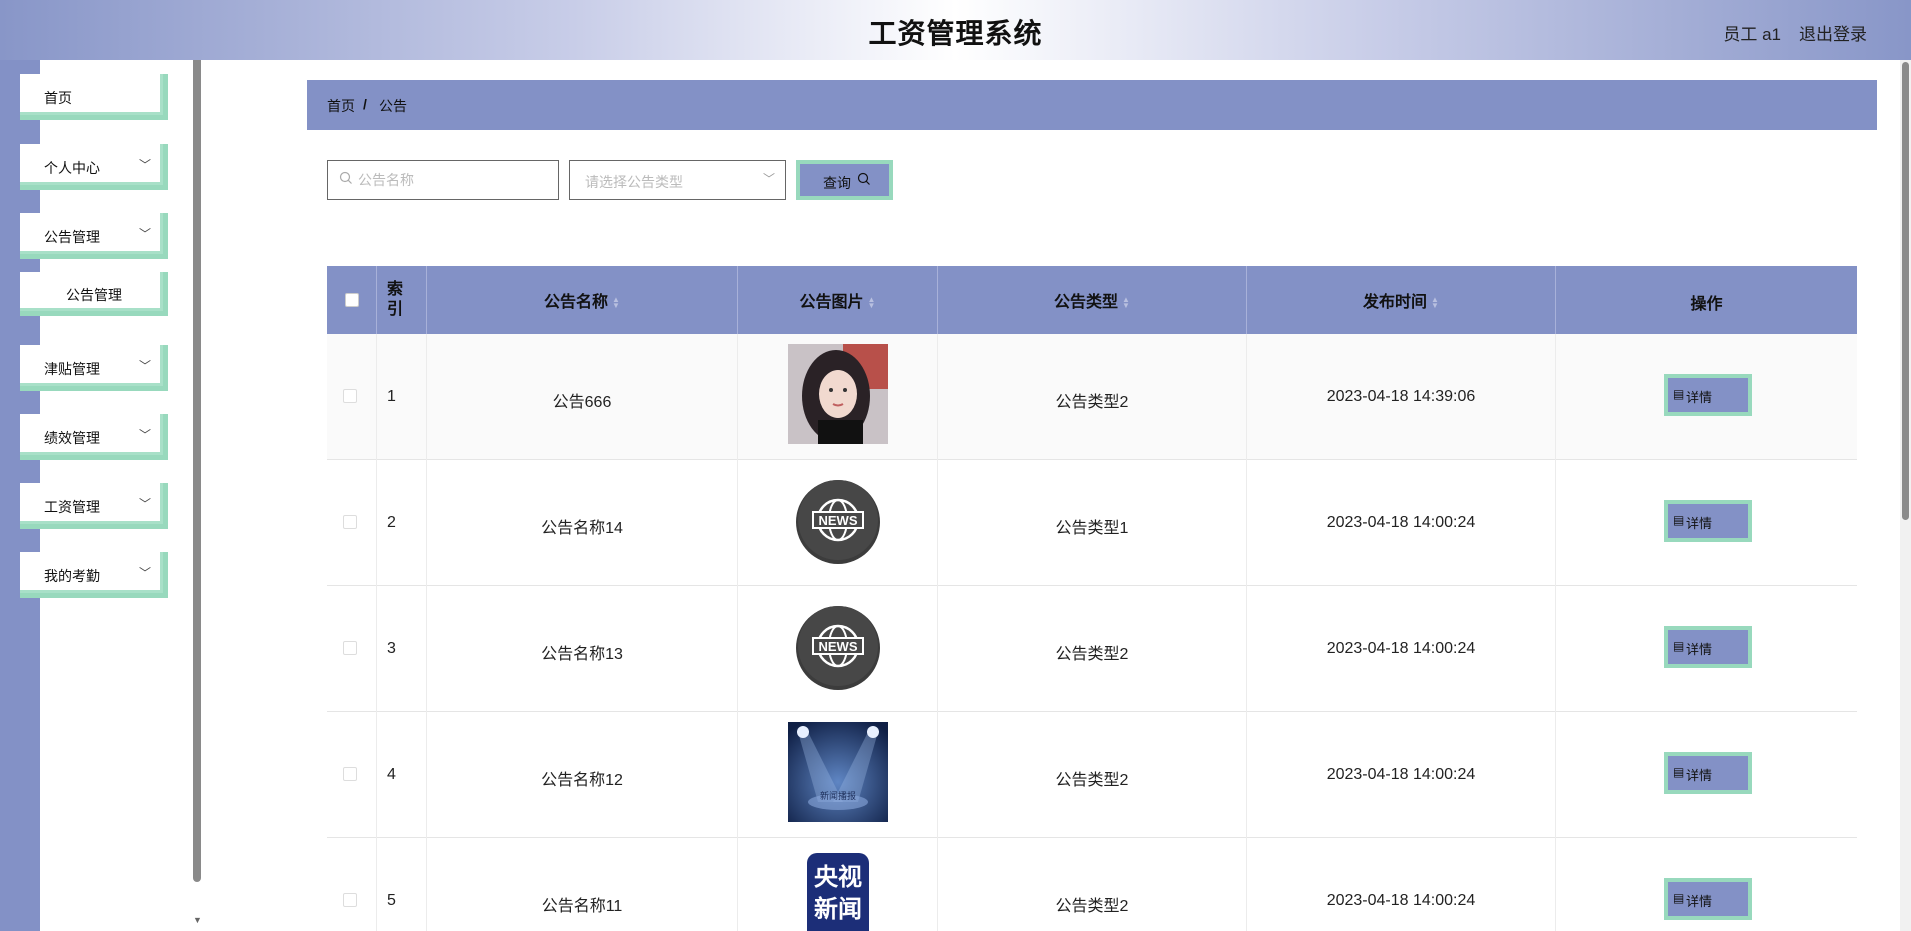 The width and height of the screenshot is (1911, 931). Describe the element at coordinates (838, 892) in the screenshot. I see `cctv-news-logo-image: 央视 新闻` at that location.